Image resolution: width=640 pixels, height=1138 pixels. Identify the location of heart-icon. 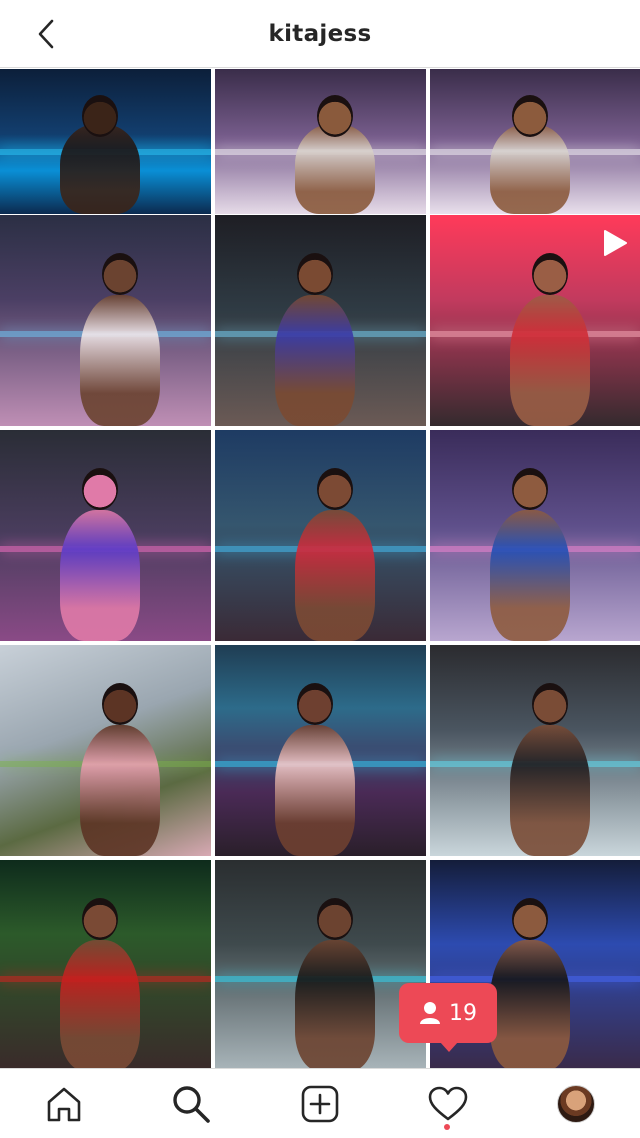
(448, 1103).